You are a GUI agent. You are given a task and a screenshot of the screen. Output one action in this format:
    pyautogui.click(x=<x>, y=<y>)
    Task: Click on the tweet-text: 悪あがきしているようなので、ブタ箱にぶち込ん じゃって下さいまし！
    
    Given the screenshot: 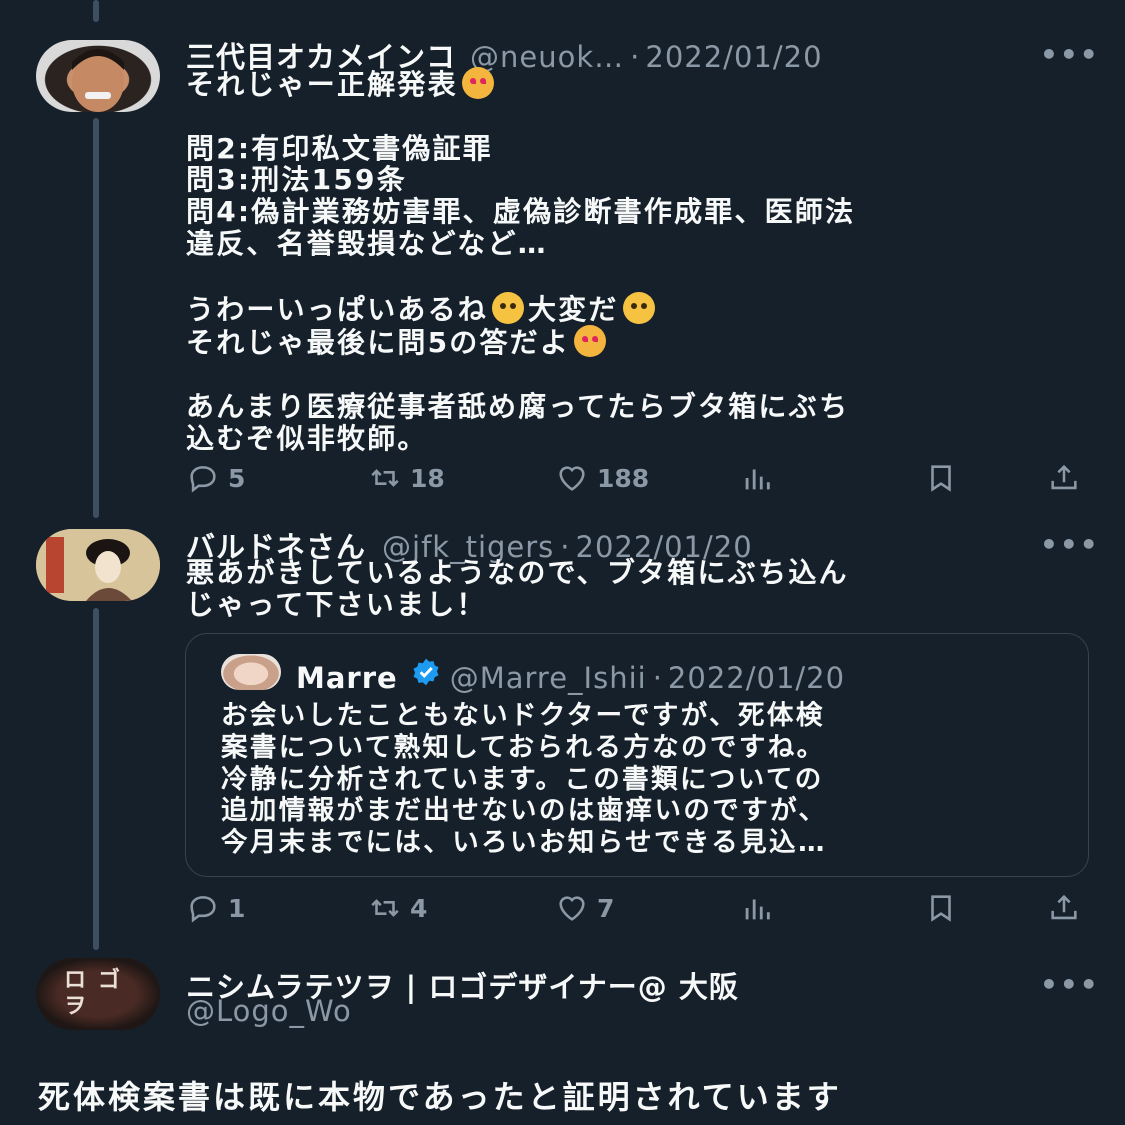 What is the action you would take?
    pyautogui.click(x=517, y=589)
    